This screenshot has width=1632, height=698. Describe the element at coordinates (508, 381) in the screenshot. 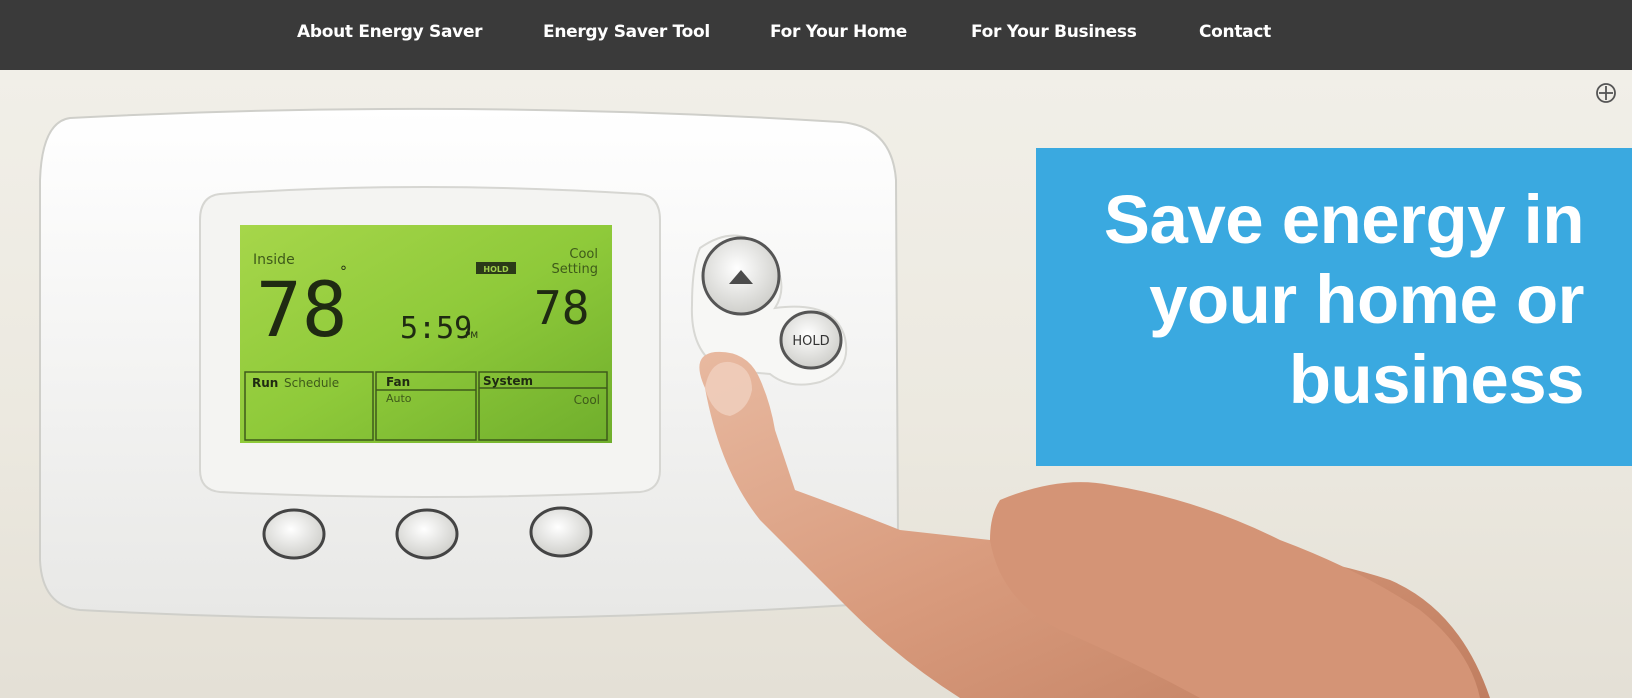

I see `svg-text: System` at that location.